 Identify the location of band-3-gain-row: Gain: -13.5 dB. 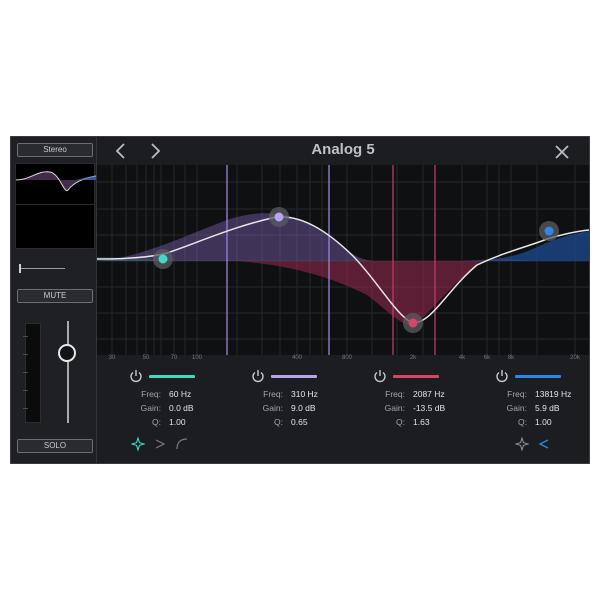
(413, 409).